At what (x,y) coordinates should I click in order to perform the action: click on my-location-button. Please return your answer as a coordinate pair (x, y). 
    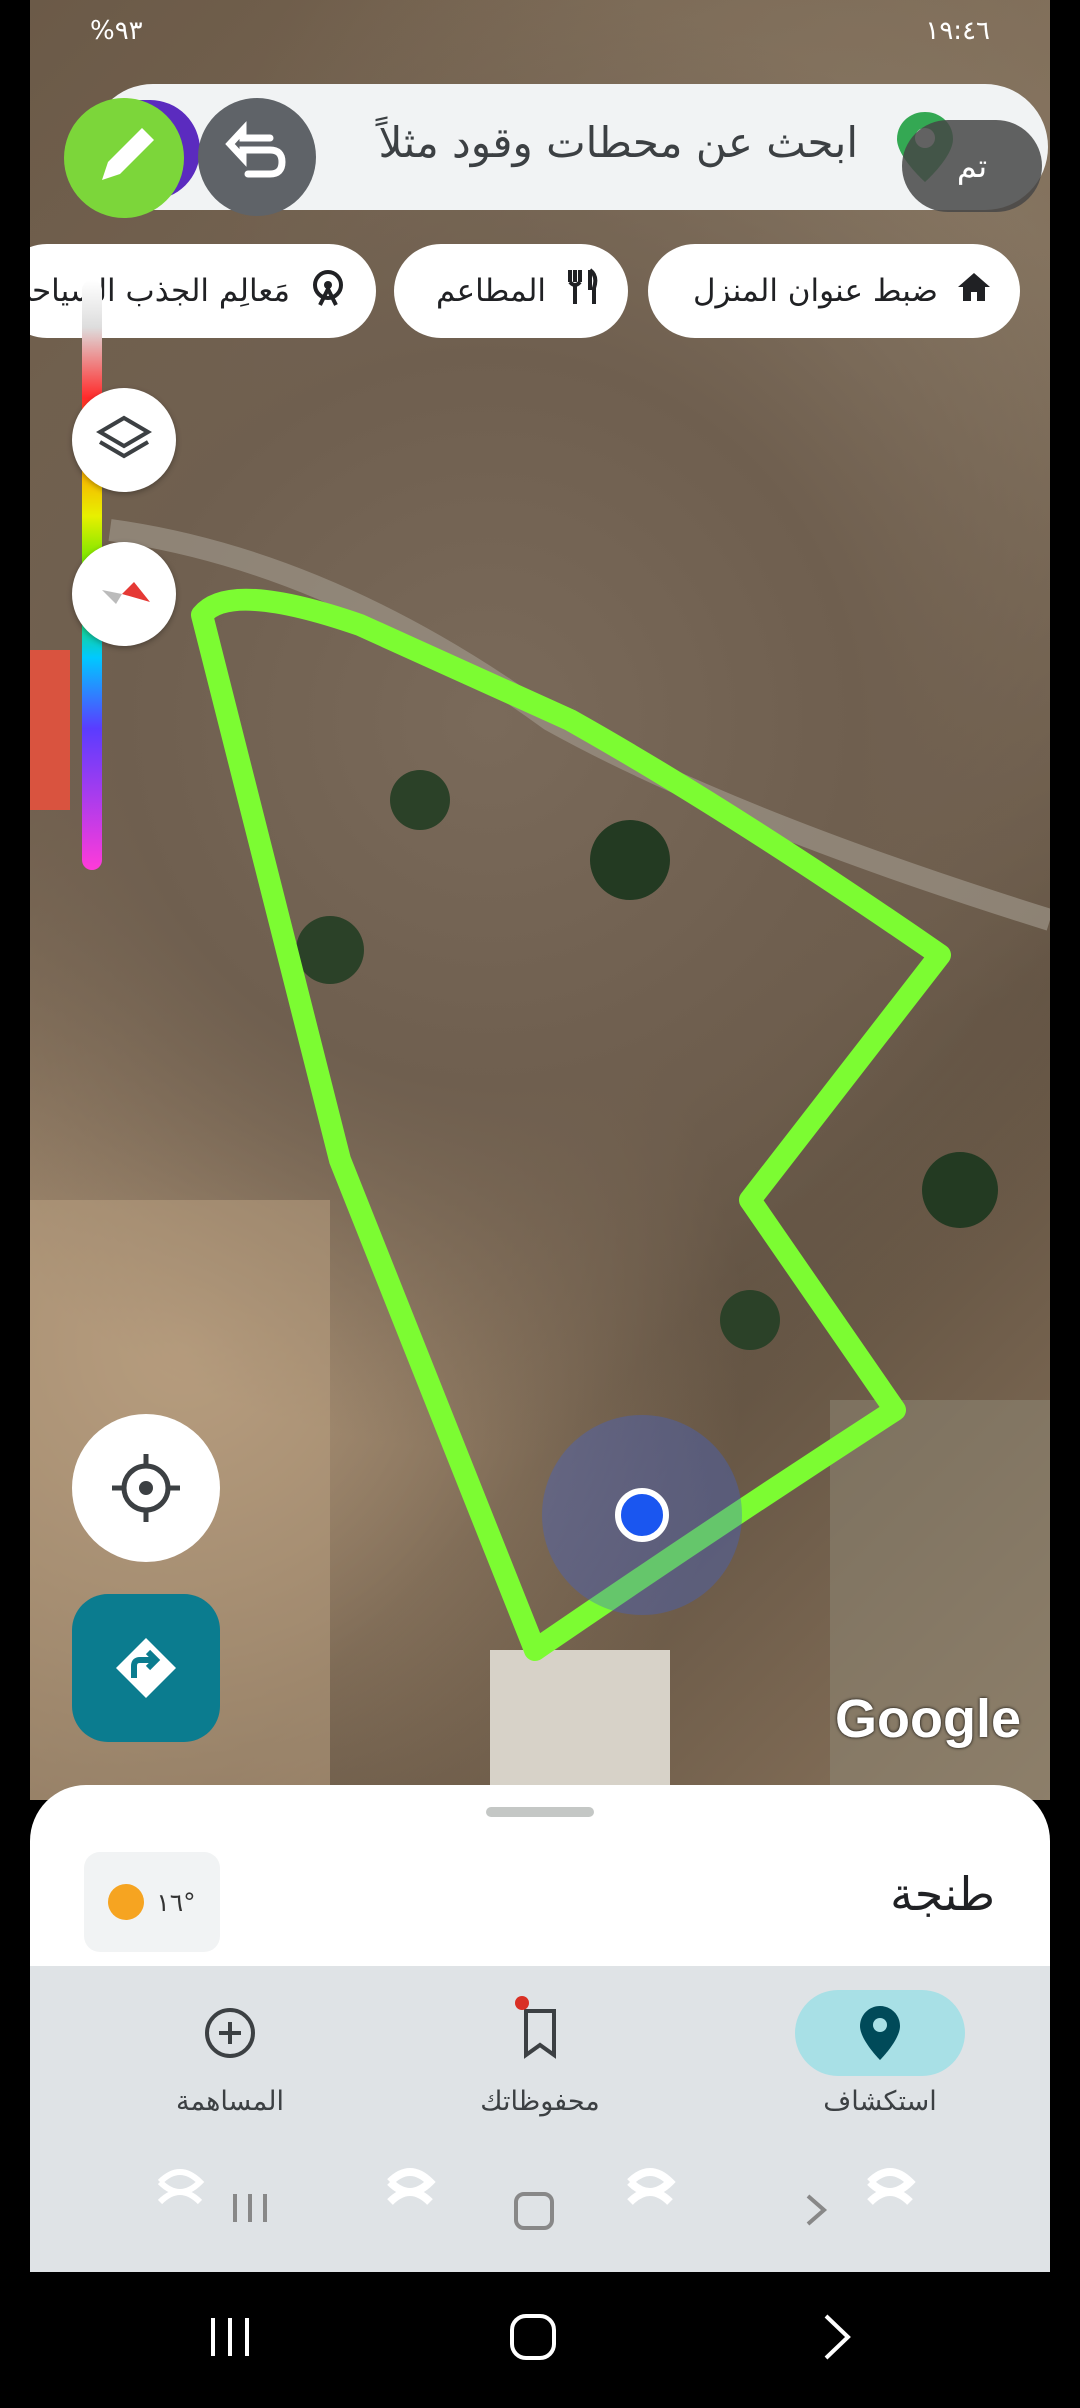
    Looking at the image, I should click on (146, 1488).